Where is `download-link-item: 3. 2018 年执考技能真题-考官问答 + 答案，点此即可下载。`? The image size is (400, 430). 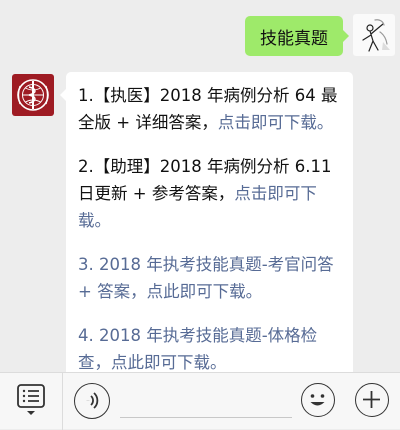 download-link-item: 3. 2018 年执考技能真题-考官问答 + 答案，点此即可下载。 is located at coordinates (209, 278).